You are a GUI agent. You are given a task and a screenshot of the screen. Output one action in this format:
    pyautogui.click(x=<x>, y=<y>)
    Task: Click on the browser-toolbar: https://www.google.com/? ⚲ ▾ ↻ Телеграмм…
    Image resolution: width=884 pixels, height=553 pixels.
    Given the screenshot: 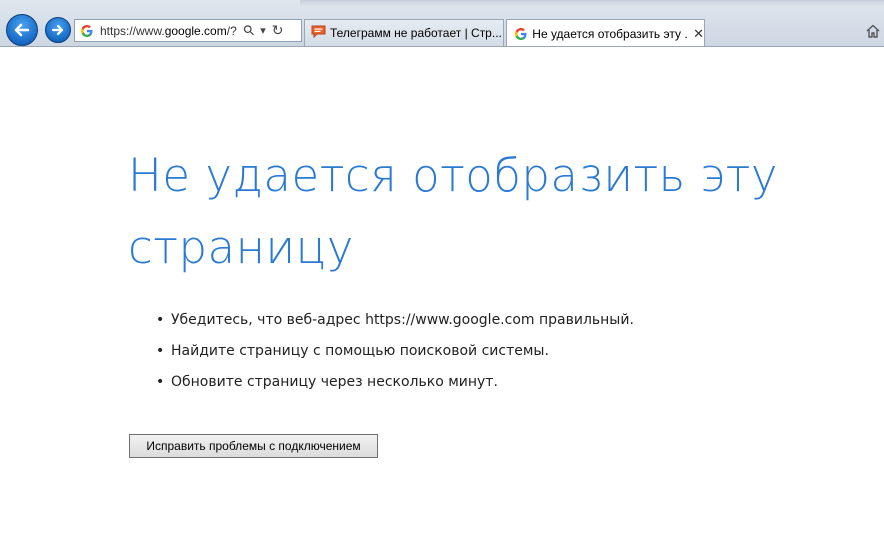 What is the action you would take?
    pyautogui.click(x=442, y=23)
    